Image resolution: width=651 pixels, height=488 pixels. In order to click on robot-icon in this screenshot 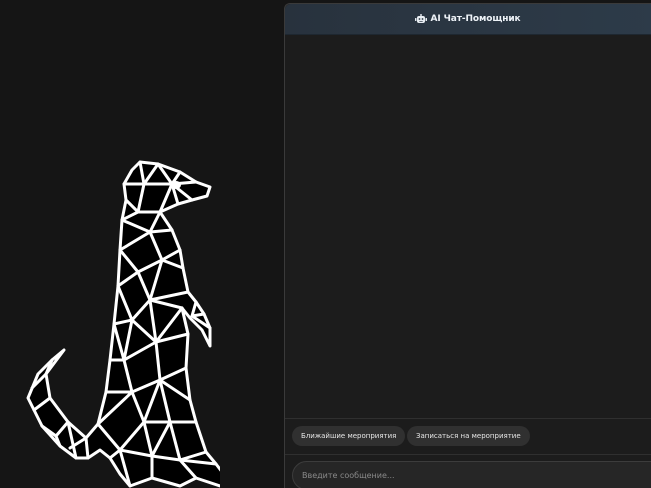, I will do `click(421, 18)`.